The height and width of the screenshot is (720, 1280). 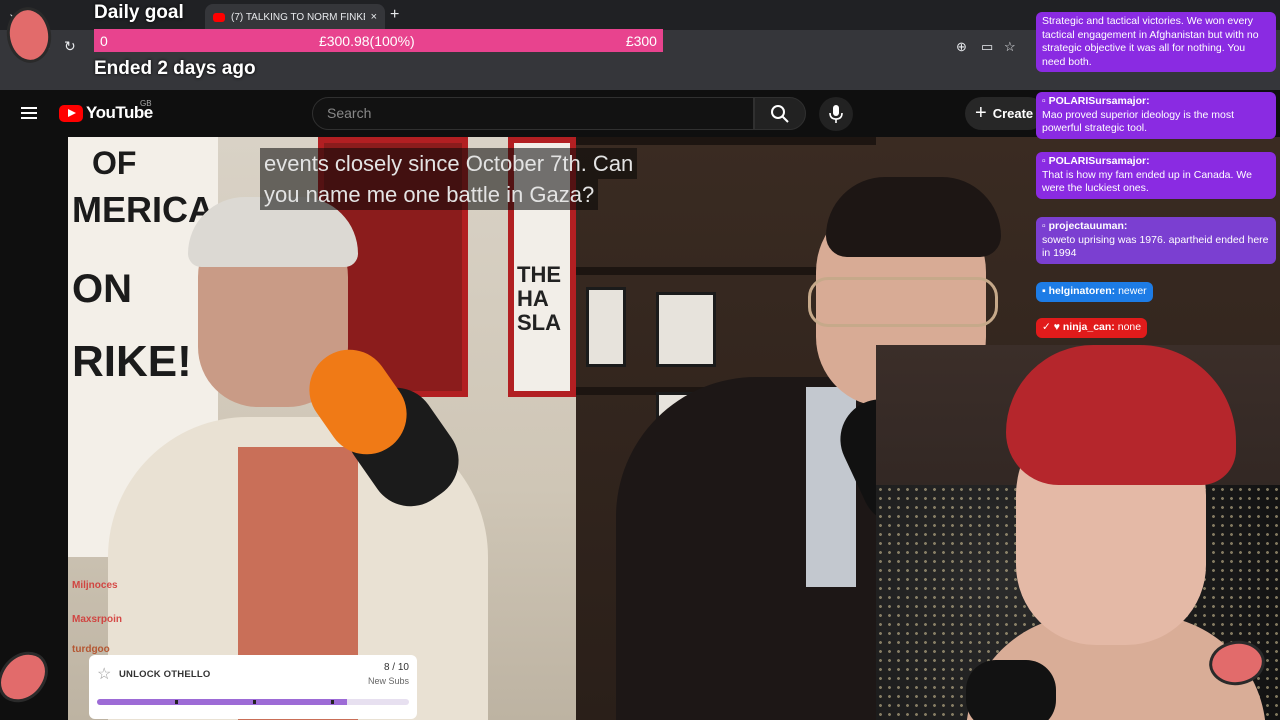 I want to click on microphone-icon, so click(x=836, y=114).